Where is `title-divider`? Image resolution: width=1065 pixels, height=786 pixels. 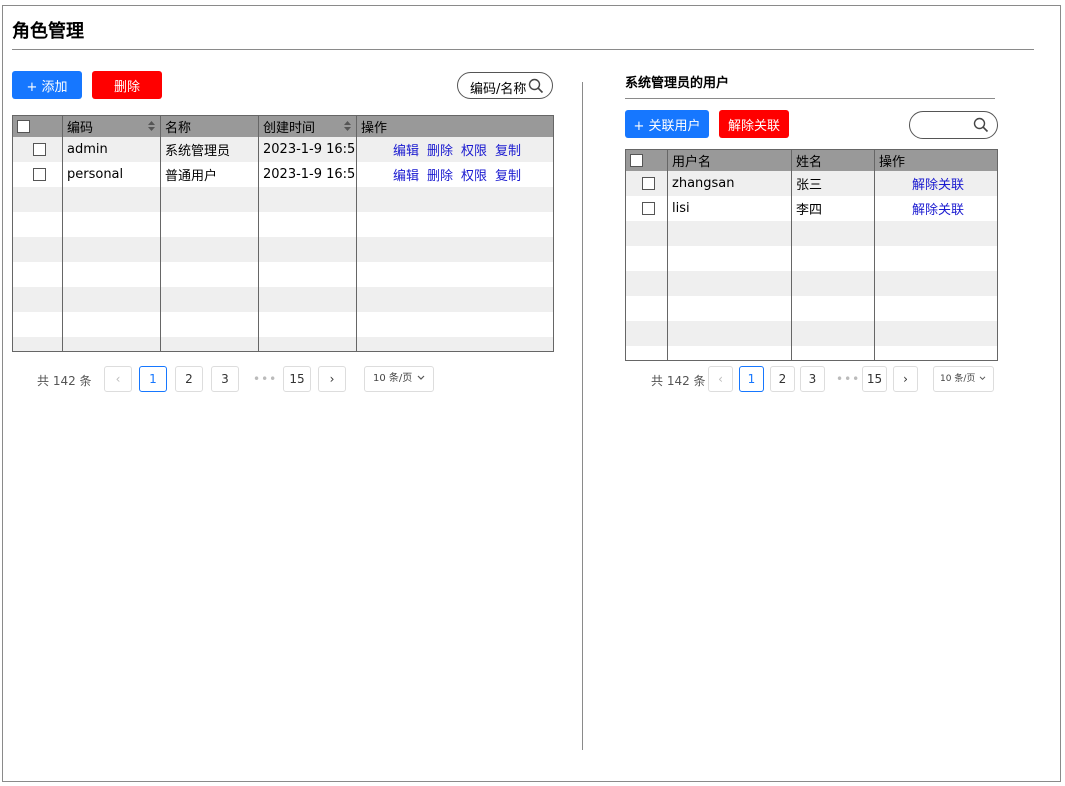 title-divider is located at coordinates (523, 49).